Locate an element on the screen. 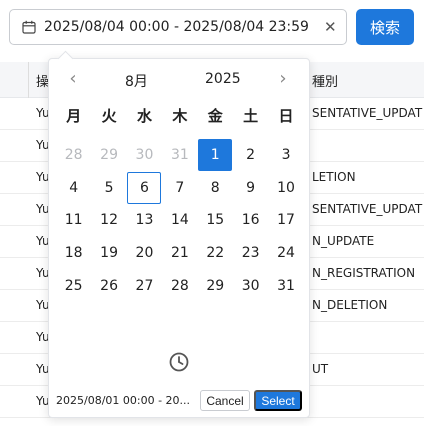 The width and height of the screenshot is (424, 426). calendar-day: 4 is located at coordinates (73, 188).